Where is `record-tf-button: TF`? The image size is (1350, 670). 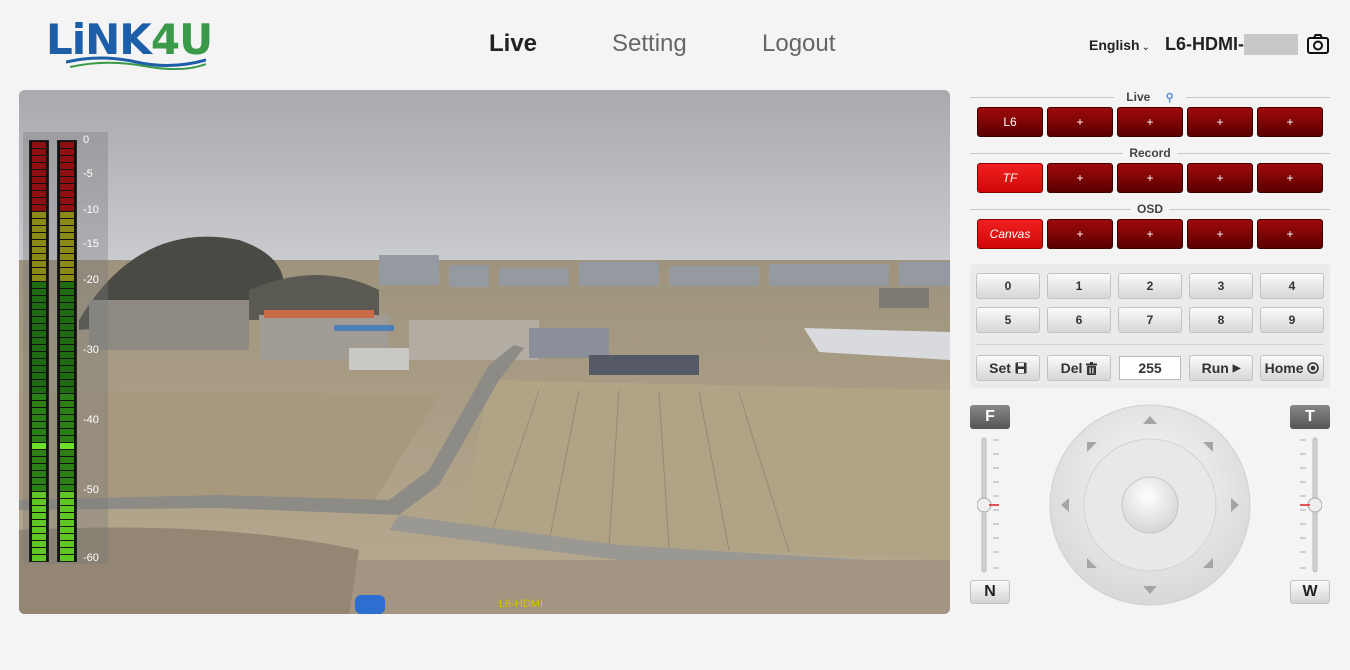 record-tf-button: TF is located at coordinates (1010, 178).